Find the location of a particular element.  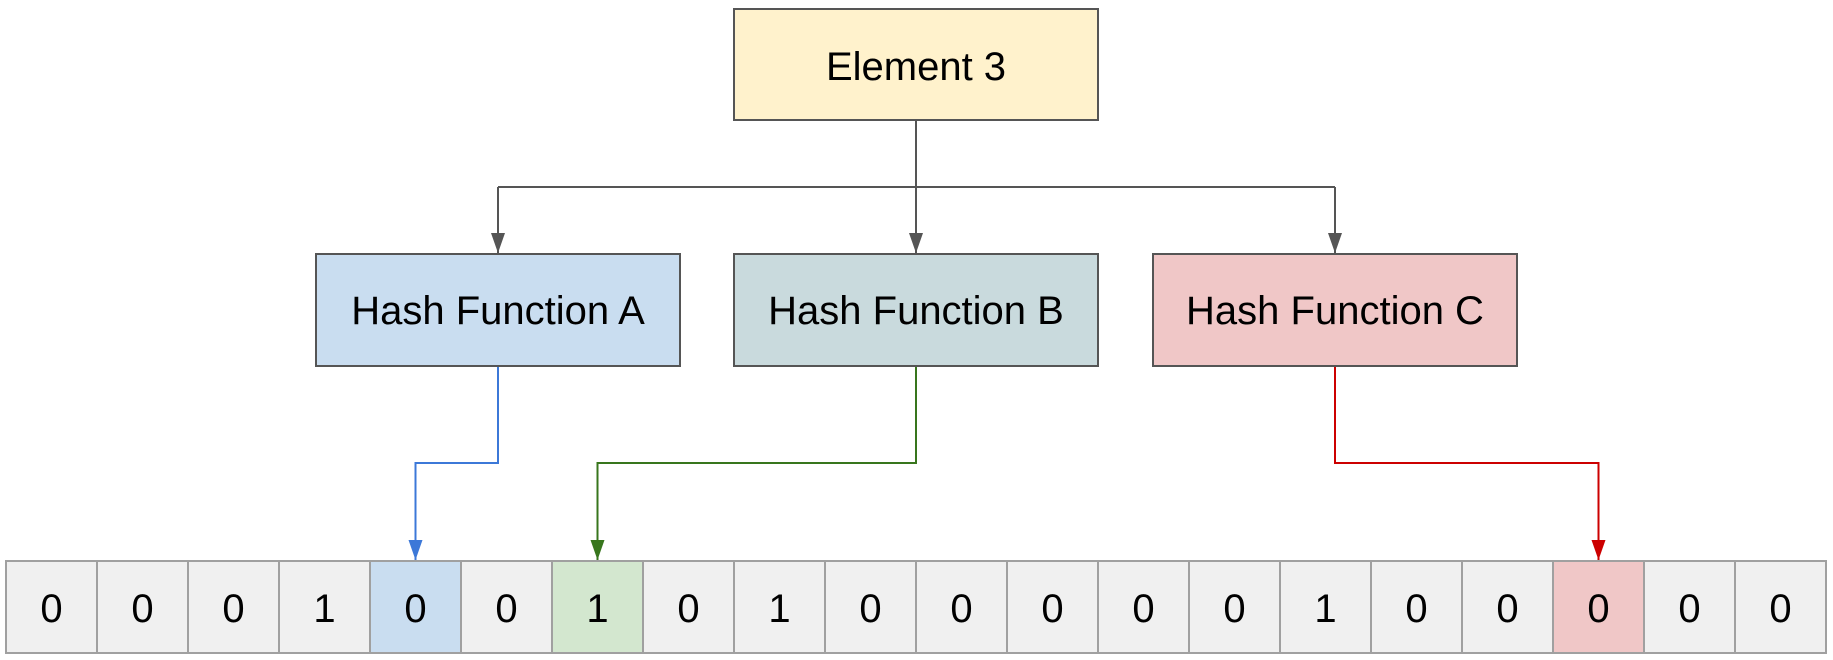

bit-array: 0 0 0 1 0 0 1 0 1 0 0 0 0 0 1 0 0 0 0 0 is located at coordinates (916, 607).